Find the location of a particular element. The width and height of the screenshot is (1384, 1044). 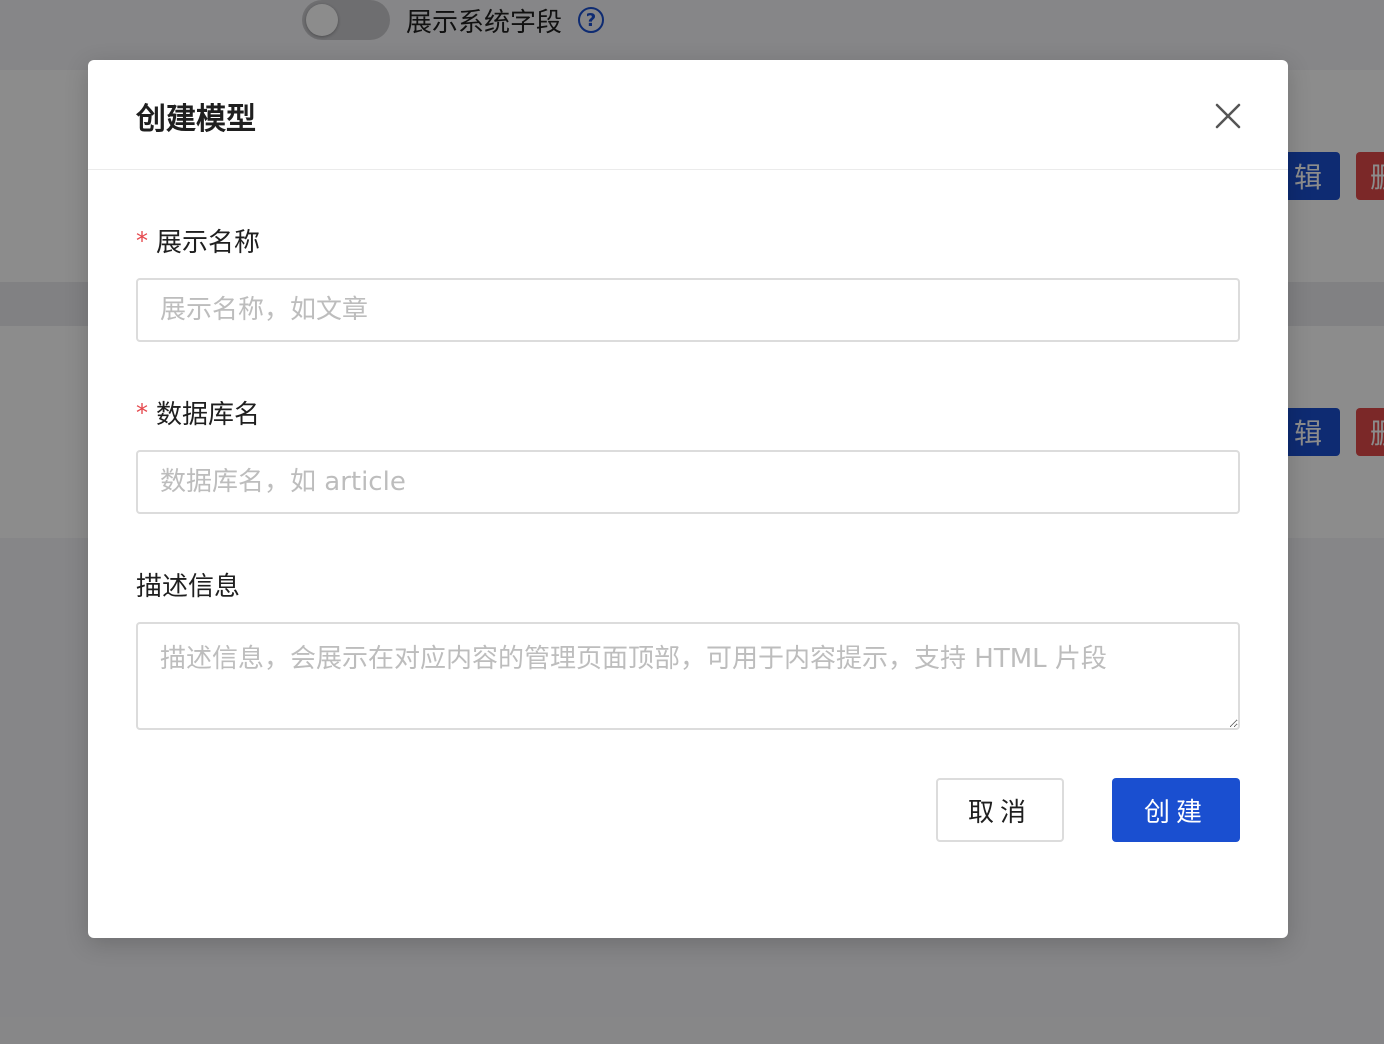

dialog-title: 创建模型 is located at coordinates (196, 119).